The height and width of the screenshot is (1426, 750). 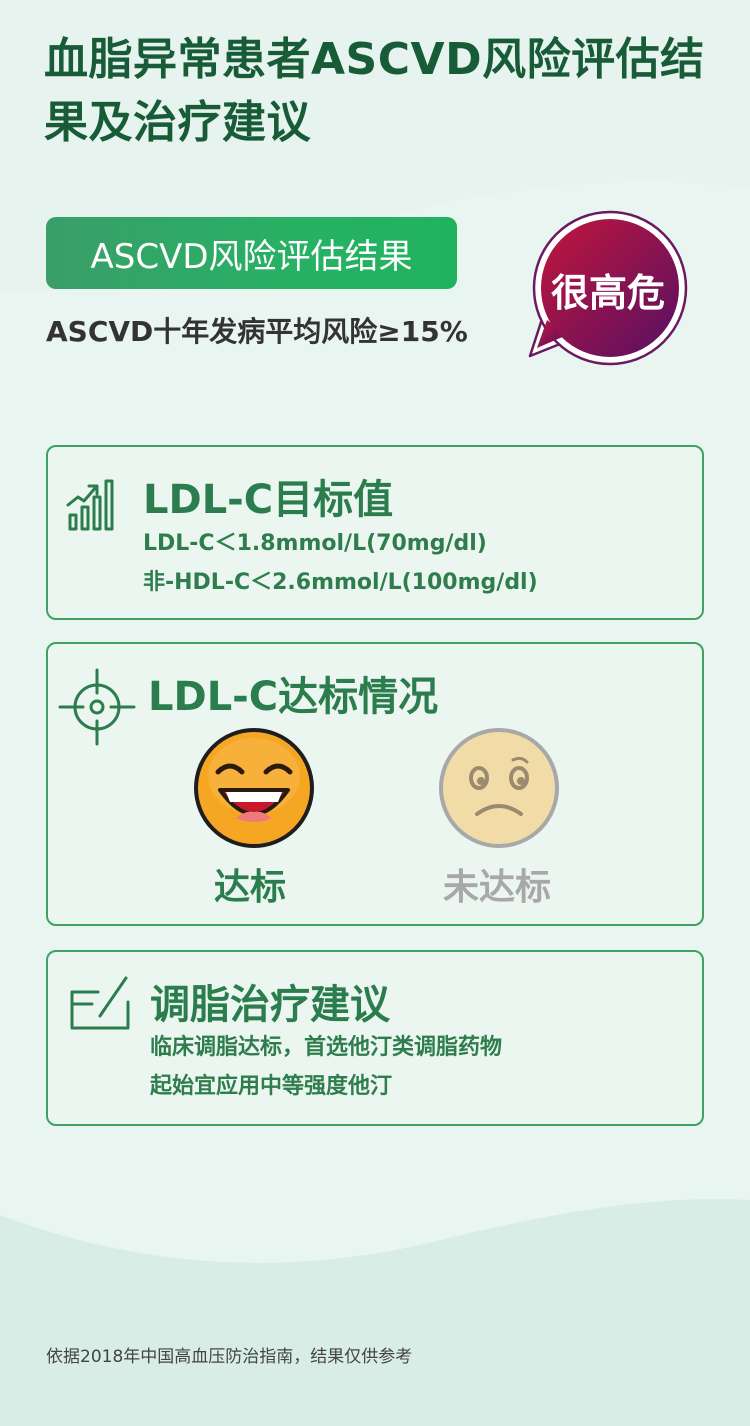 What do you see at coordinates (326, 1047) in the screenshot?
I see `treatment-advice-line-1: 临床调脂达标，首选他汀类调脂药物` at bounding box center [326, 1047].